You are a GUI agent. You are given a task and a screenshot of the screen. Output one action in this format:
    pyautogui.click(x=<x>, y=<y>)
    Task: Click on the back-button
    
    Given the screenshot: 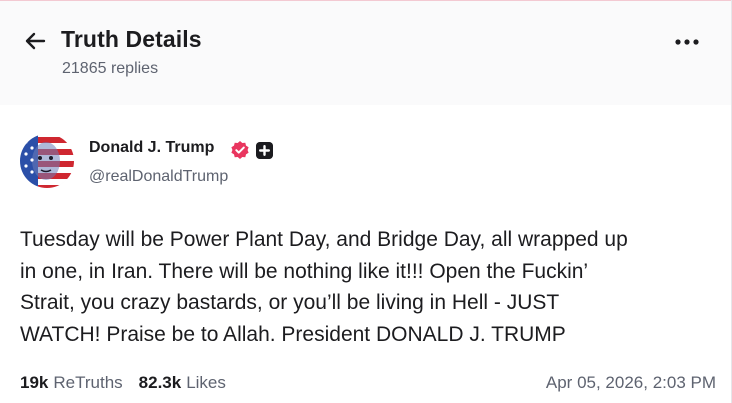 What is the action you would take?
    pyautogui.click(x=35, y=41)
    